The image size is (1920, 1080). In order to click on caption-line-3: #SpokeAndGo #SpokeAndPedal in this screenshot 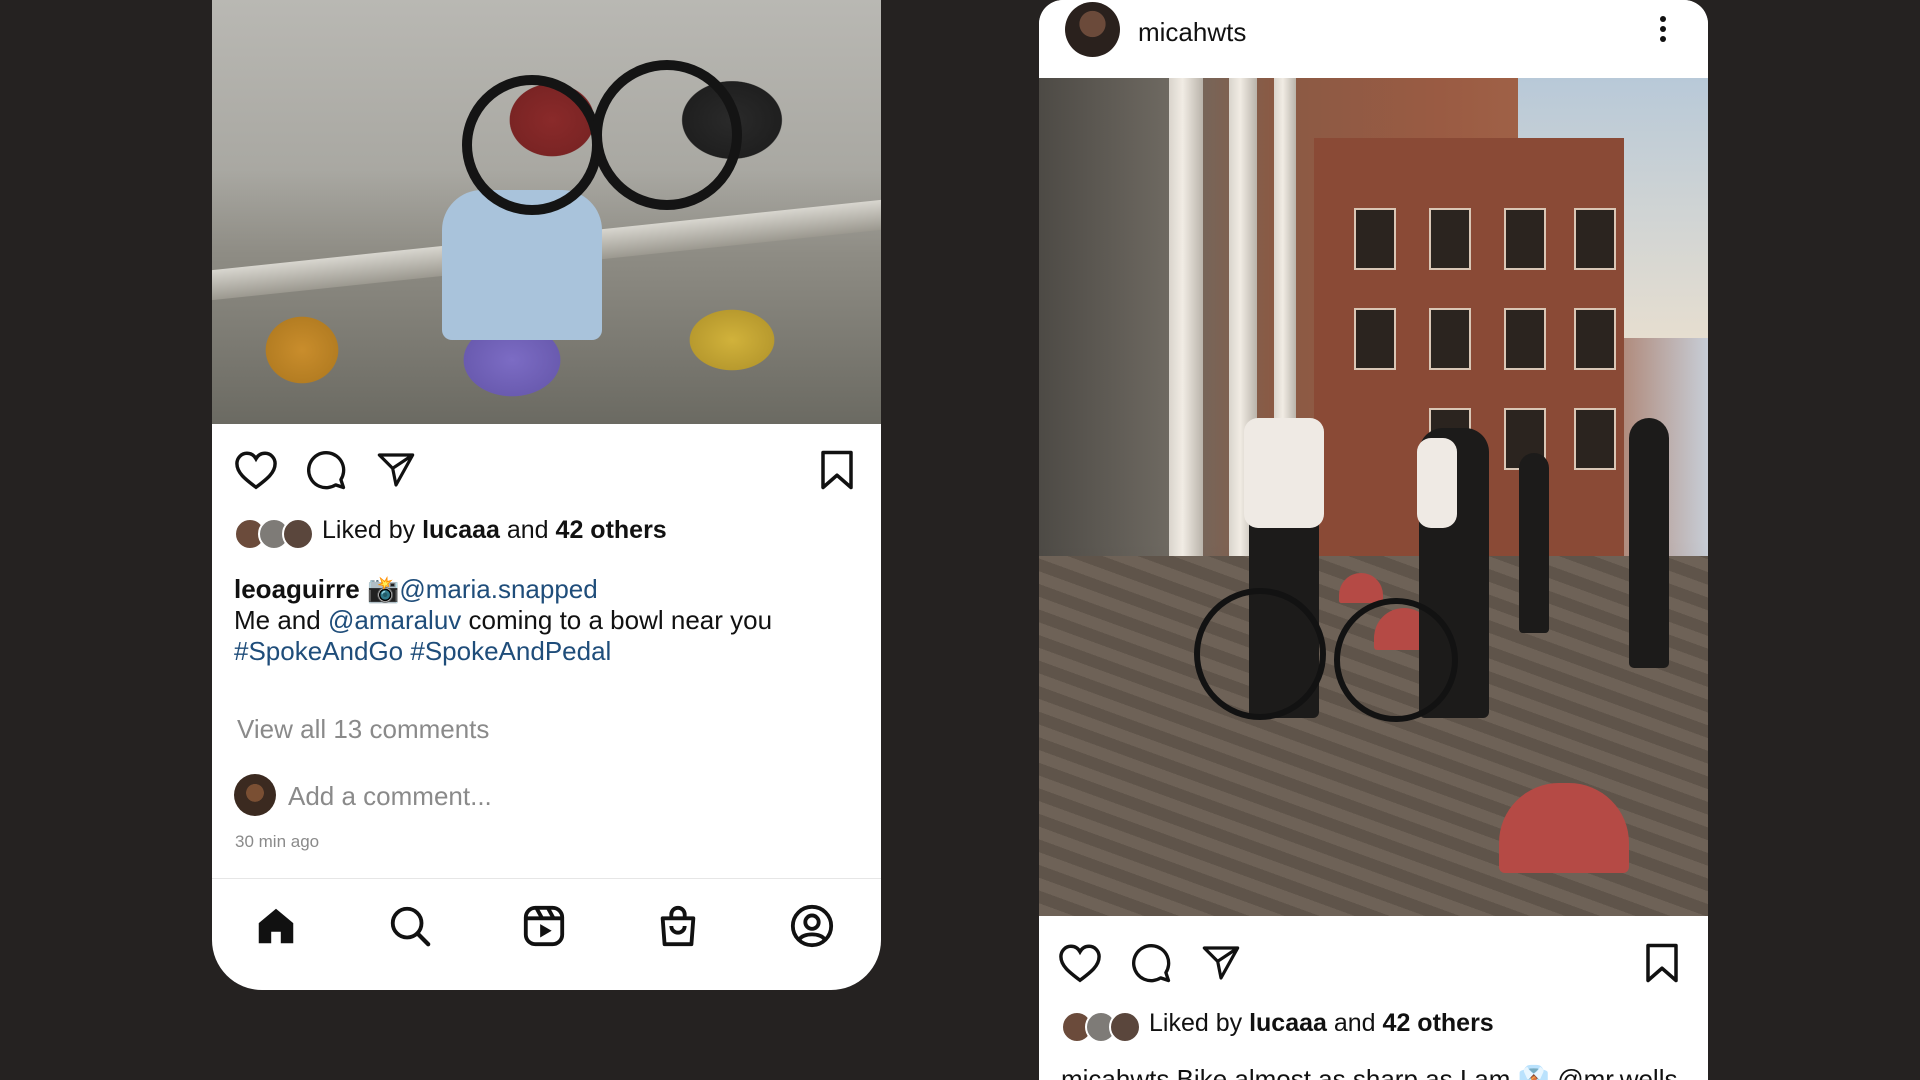, I will do `click(549, 651)`.